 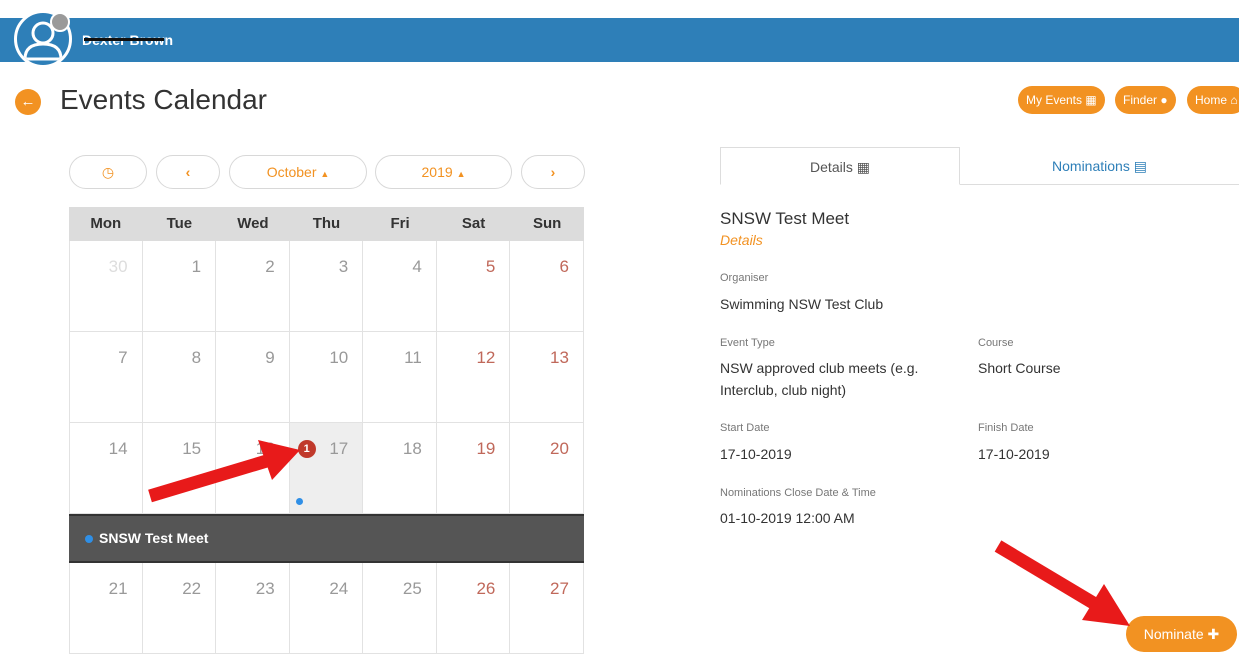 What do you see at coordinates (154, 538) in the screenshot?
I see `event-name: SNSW Test Meet` at bounding box center [154, 538].